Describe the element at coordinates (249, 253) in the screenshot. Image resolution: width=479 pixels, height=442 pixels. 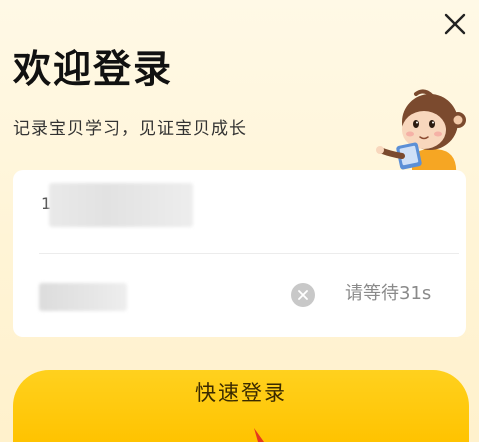
I see `form-divider` at that location.